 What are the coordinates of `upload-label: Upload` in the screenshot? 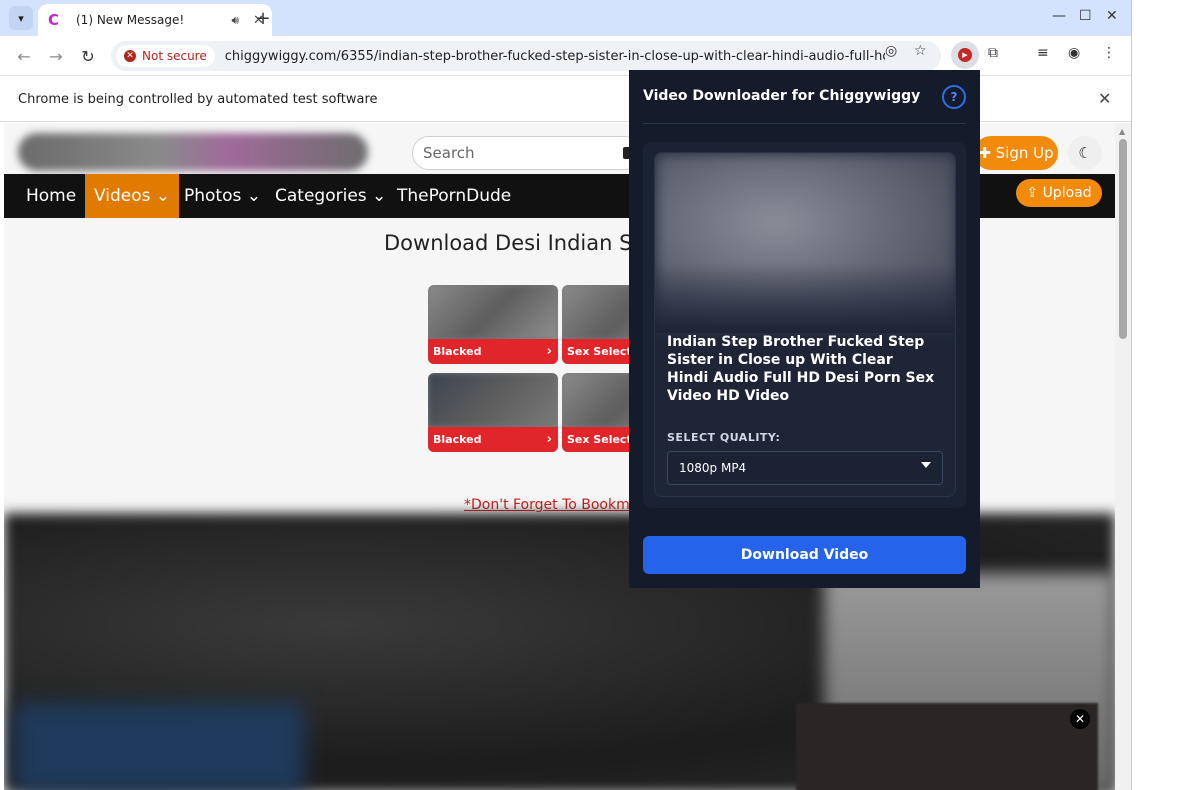 It's located at (1067, 193).